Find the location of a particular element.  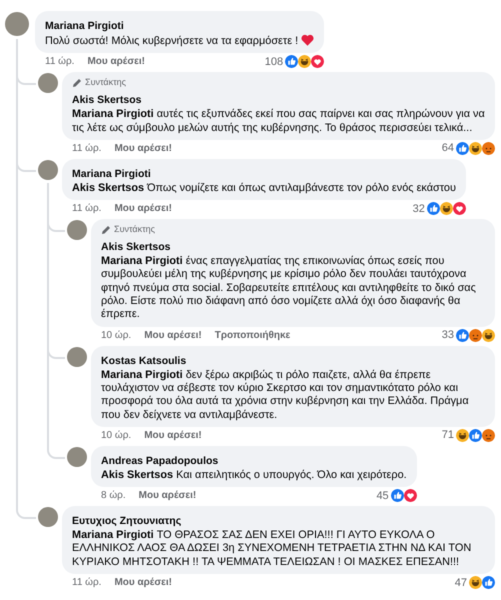

author-name: Kostas Katsoulis is located at coordinates (143, 360).